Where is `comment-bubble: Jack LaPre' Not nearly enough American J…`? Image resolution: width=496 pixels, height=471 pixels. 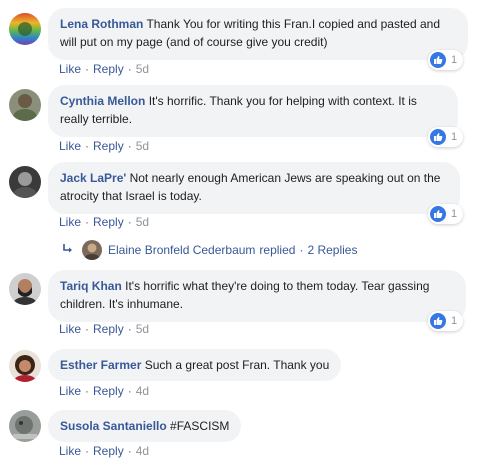 comment-bubble: Jack LaPre' Not nearly enough American J… is located at coordinates (254, 188).